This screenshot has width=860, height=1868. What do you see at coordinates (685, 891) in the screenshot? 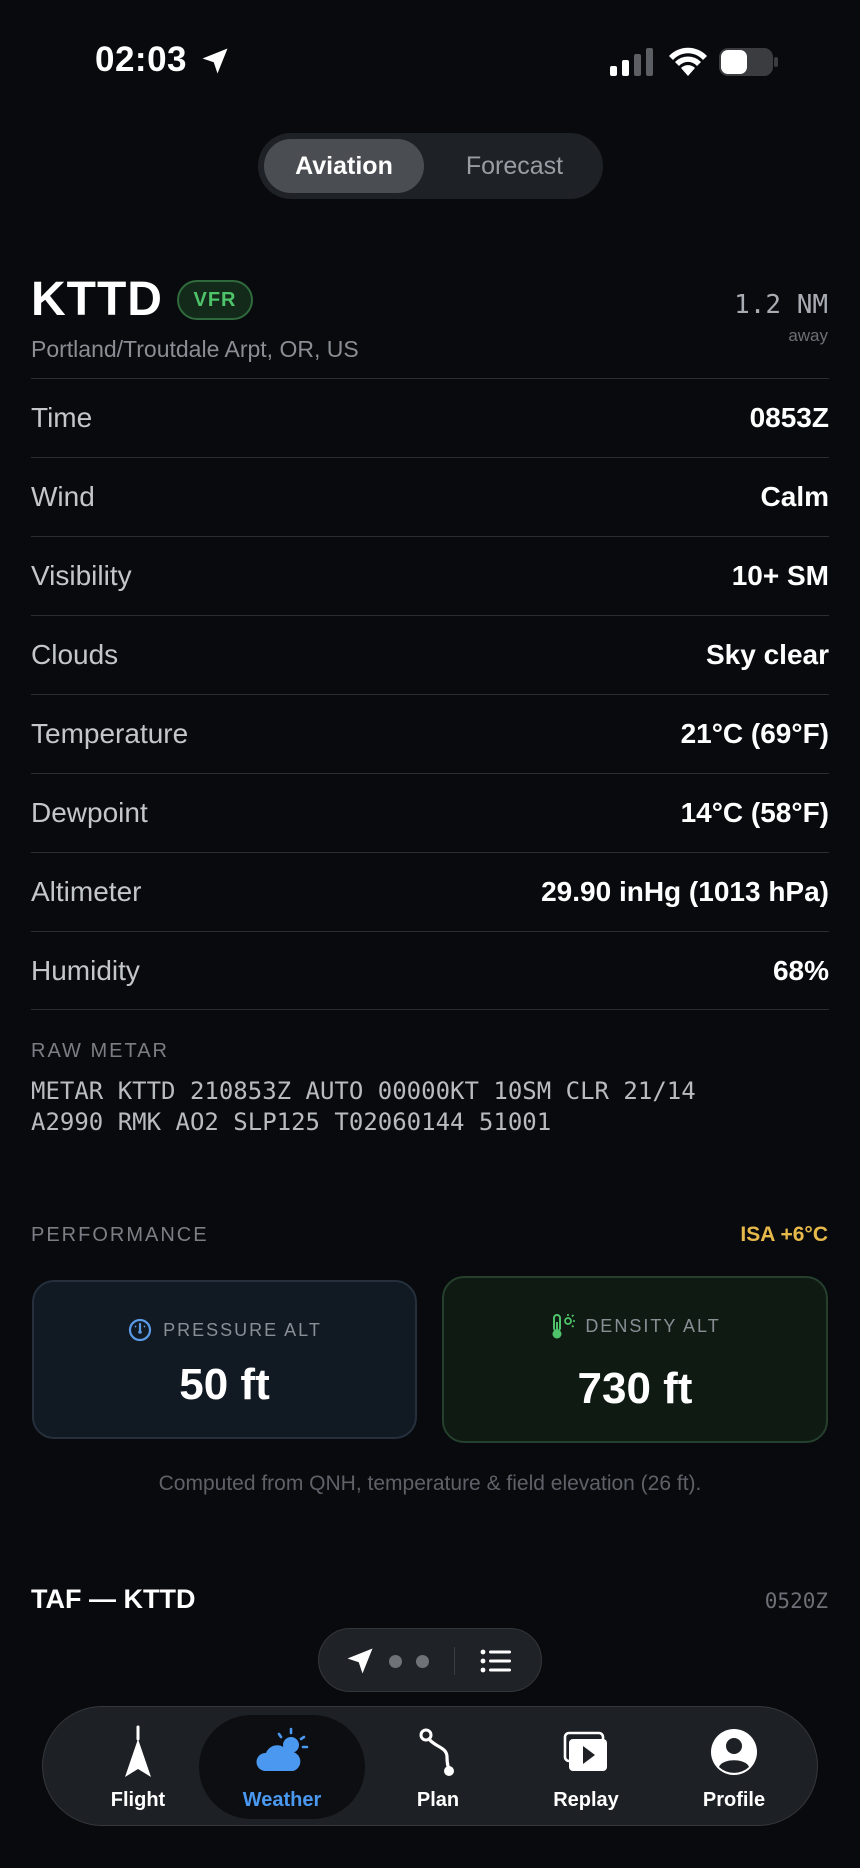
I see `detail-value: 29.90 inHg (1013 hPa)` at bounding box center [685, 891].